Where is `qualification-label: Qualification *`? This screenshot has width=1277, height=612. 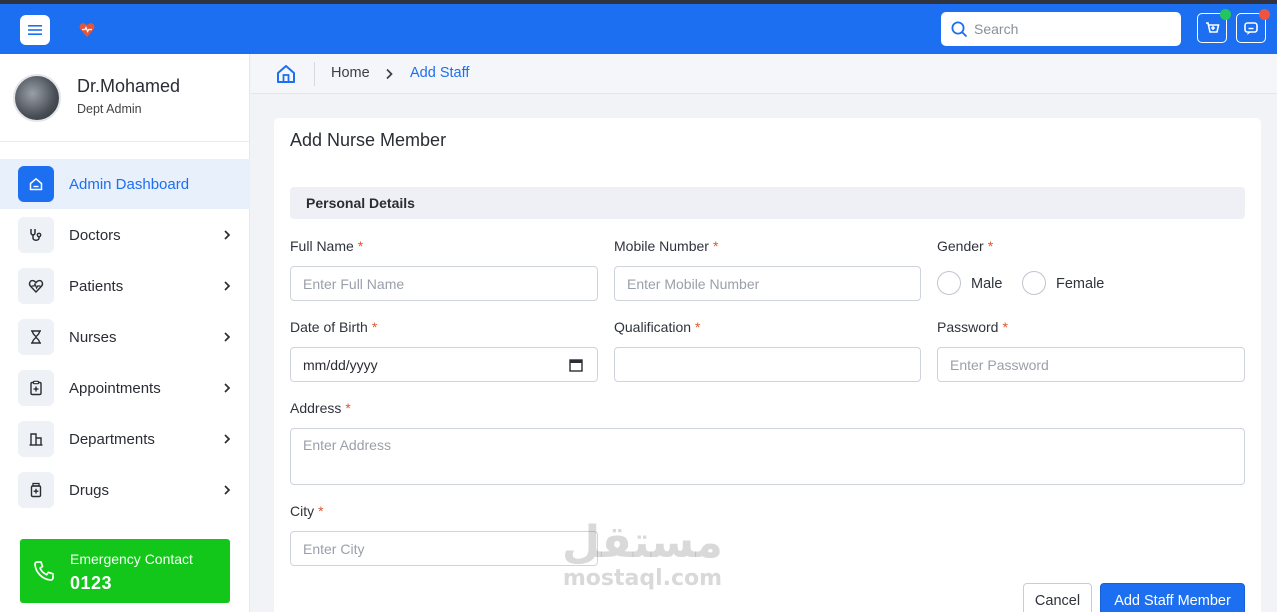 qualification-label: Qualification * is located at coordinates (657, 327).